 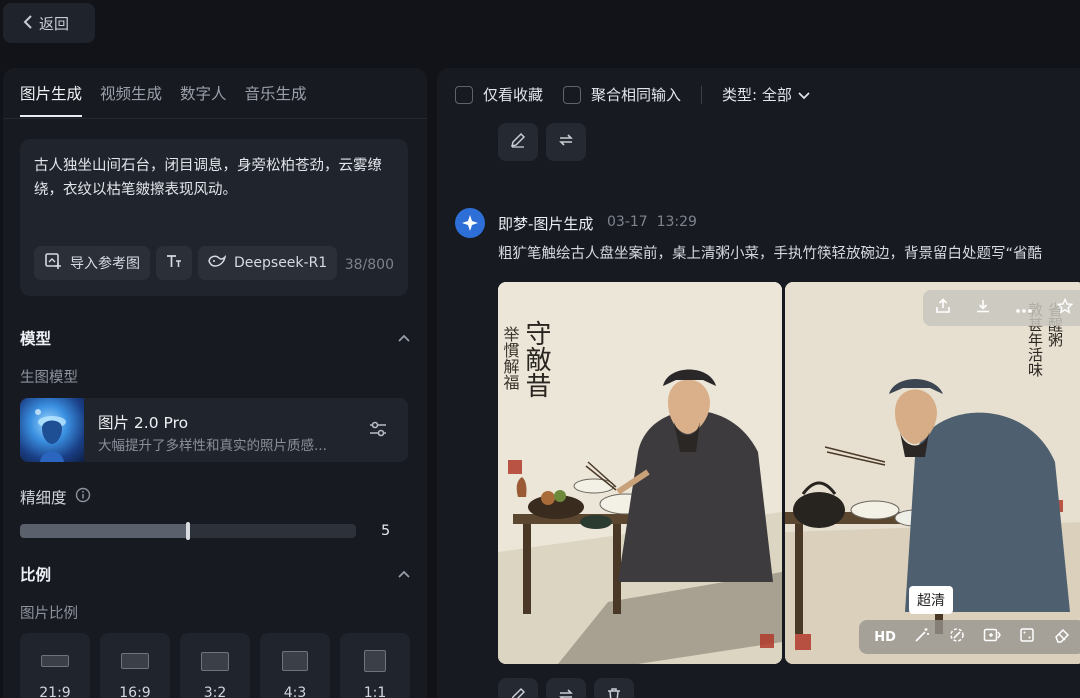 I want to click on expand-image-icon, so click(x=992, y=637).